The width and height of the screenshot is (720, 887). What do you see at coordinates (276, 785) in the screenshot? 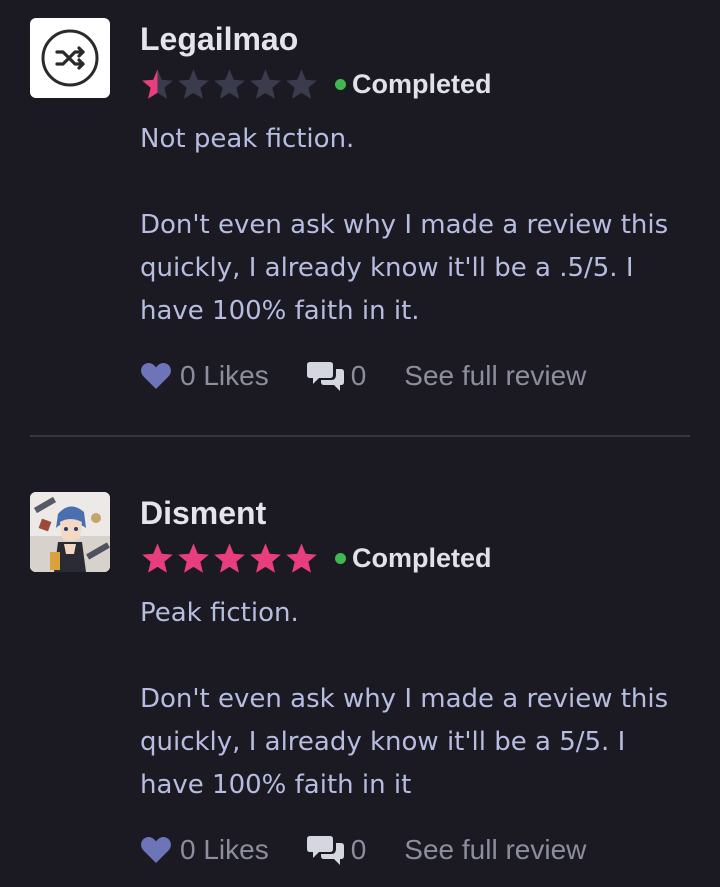
I see `review-line: have 100% faith in it` at bounding box center [276, 785].